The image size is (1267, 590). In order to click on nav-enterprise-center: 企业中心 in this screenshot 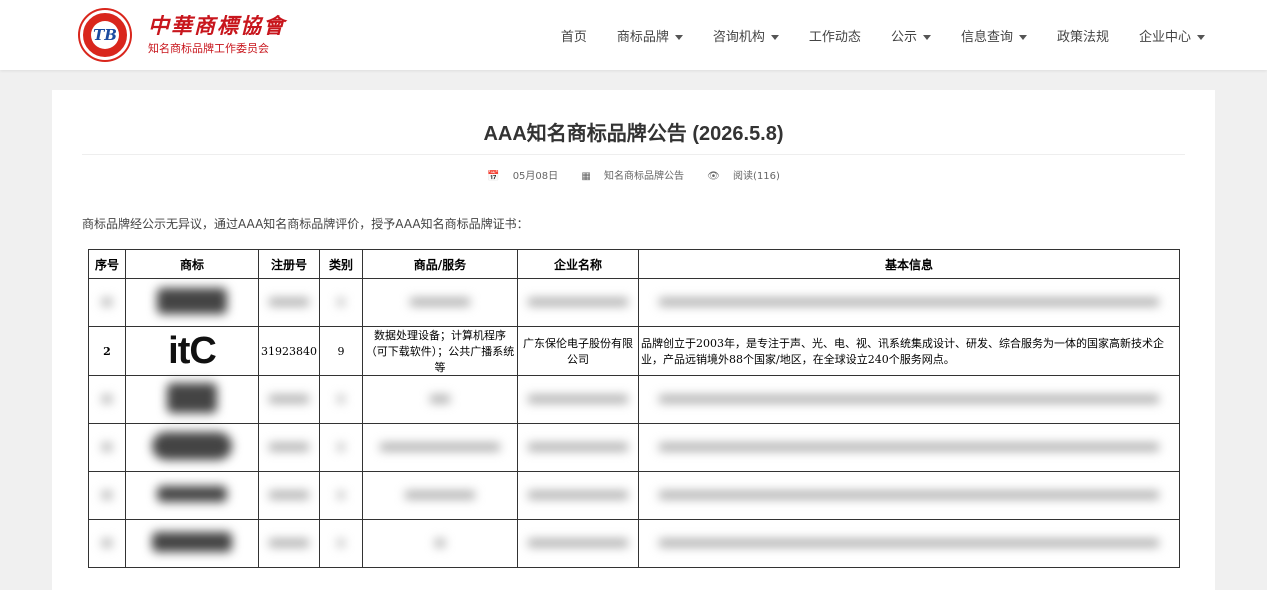, I will do `click(1172, 35)`.